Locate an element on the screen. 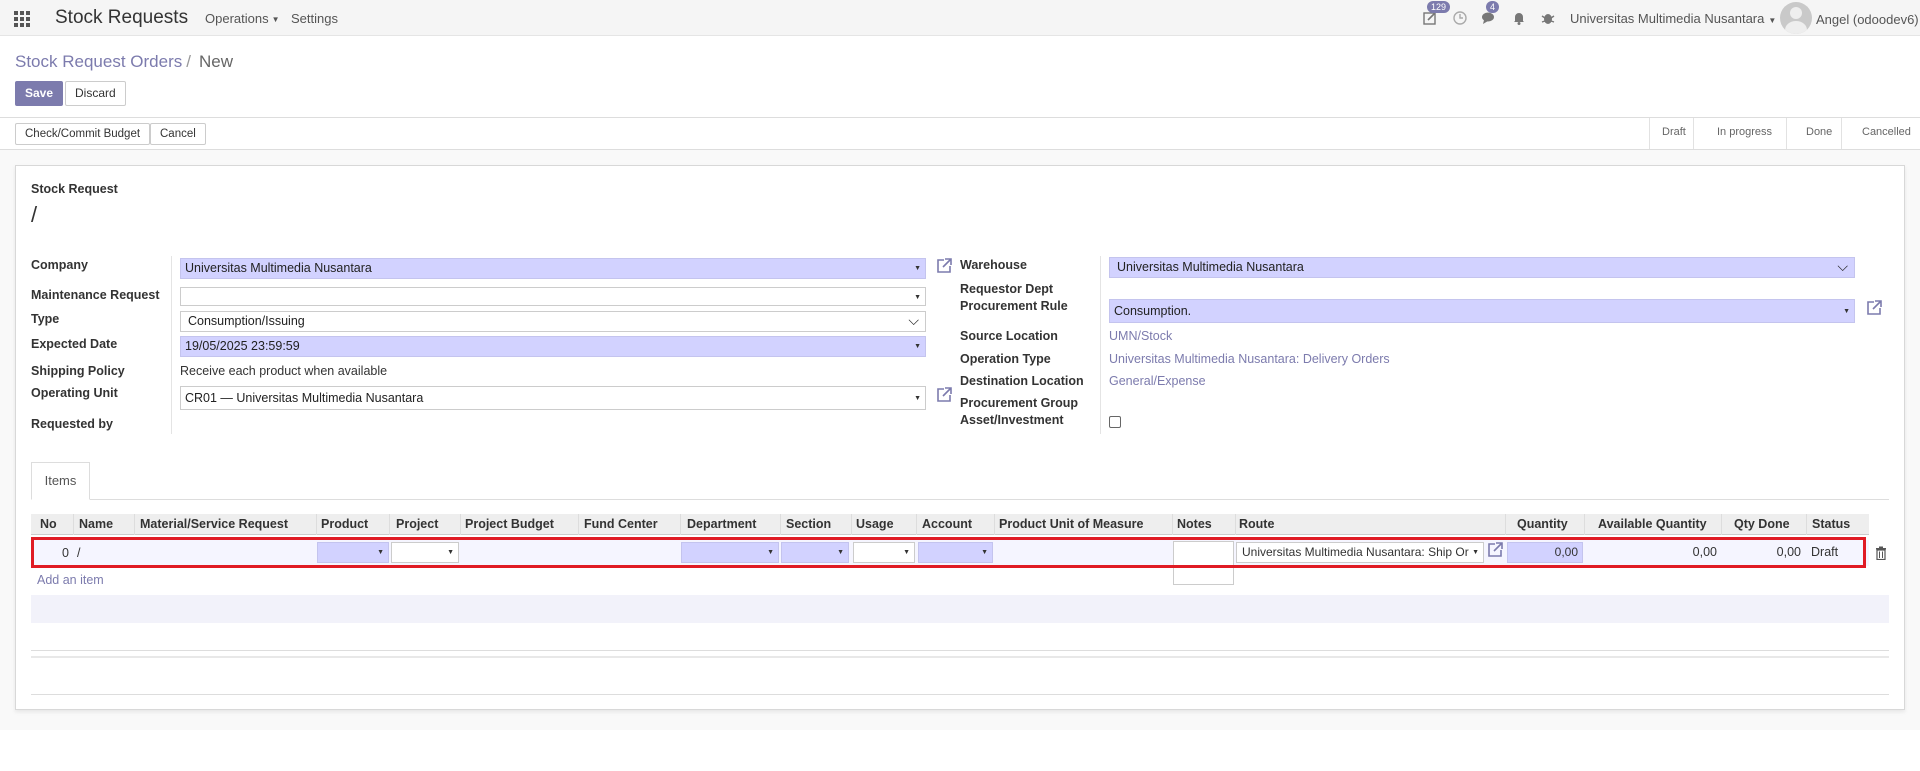 This screenshot has width=1920, height=771. save-button: Save is located at coordinates (39, 93).